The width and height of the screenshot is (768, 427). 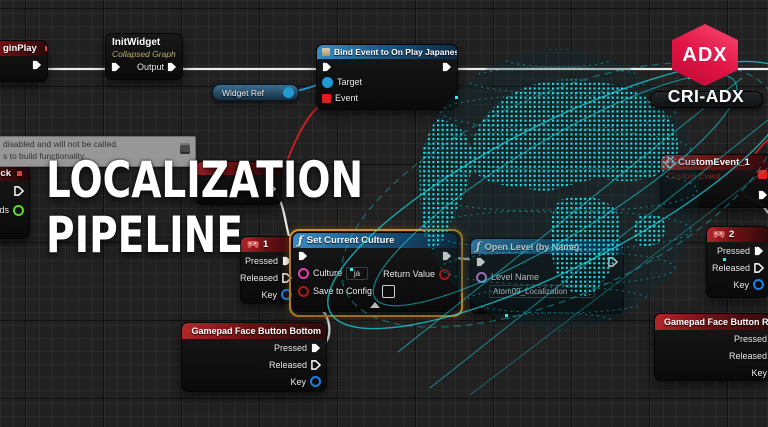 I want to click on node-widget-ref: Widget Ref, so click(x=255, y=92).